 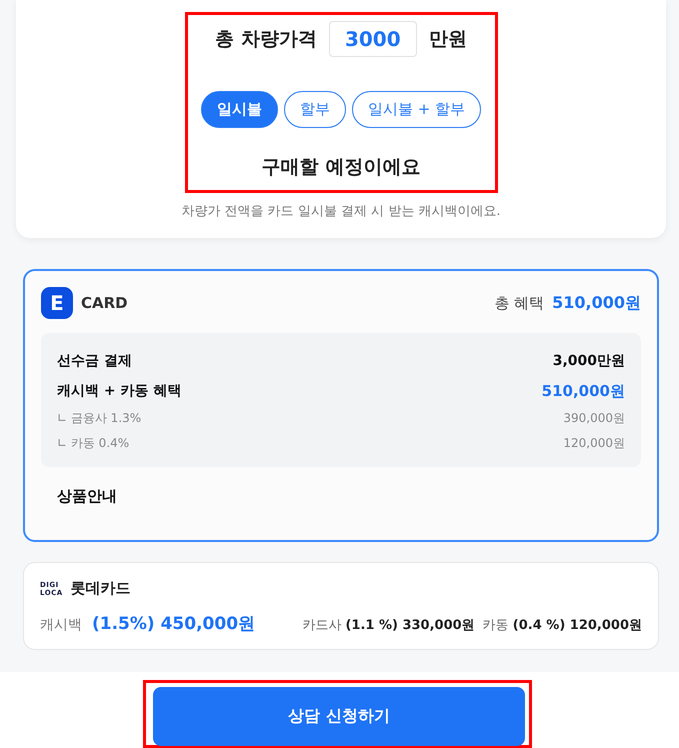 What do you see at coordinates (93, 443) in the screenshot?
I see `row-label: ∟ 카동 0.4%` at bounding box center [93, 443].